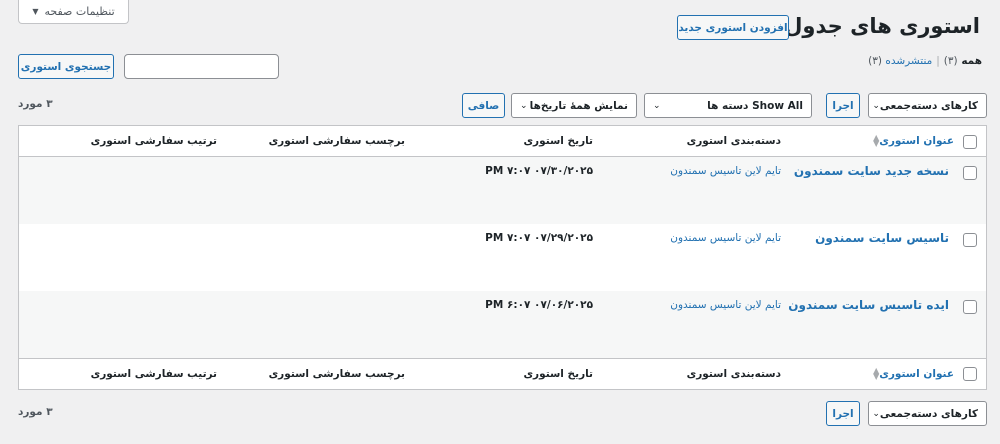  What do you see at coordinates (871, 171) in the screenshot?
I see `story-title-link: نسخه جدید سایت سمندون` at bounding box center [871, 171].